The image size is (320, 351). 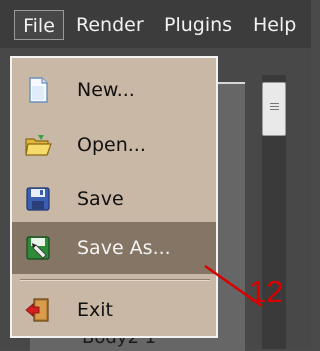 I want to click on annotation-number: 12, so click(x=266, y=291).